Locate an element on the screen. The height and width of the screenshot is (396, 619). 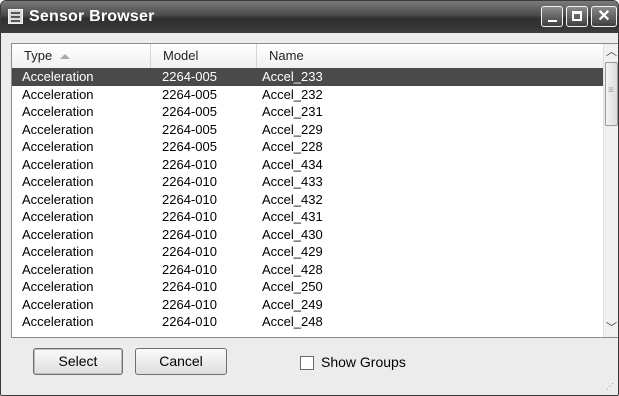
show-groups-label: Show Groups is located at coordinates (363, 362).